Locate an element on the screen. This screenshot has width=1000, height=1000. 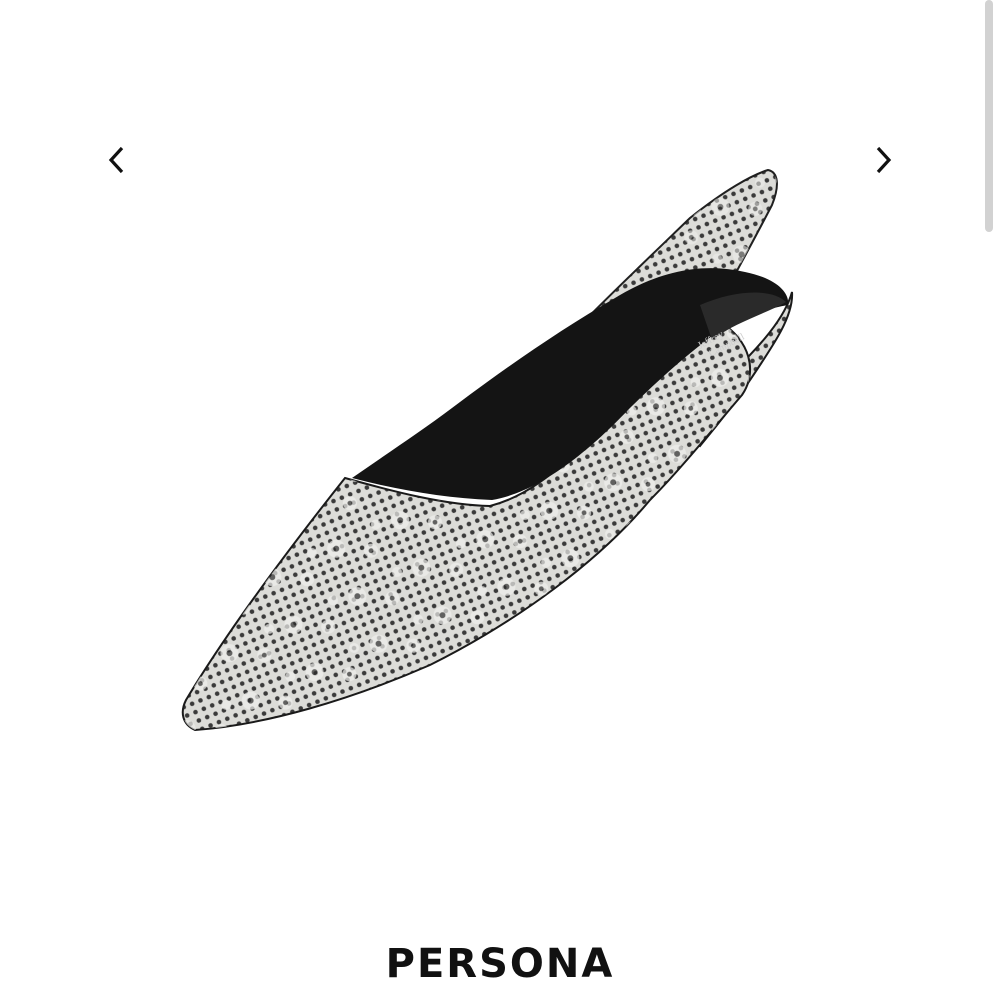
carousel-prev-button is located at coordinates (117, 160).